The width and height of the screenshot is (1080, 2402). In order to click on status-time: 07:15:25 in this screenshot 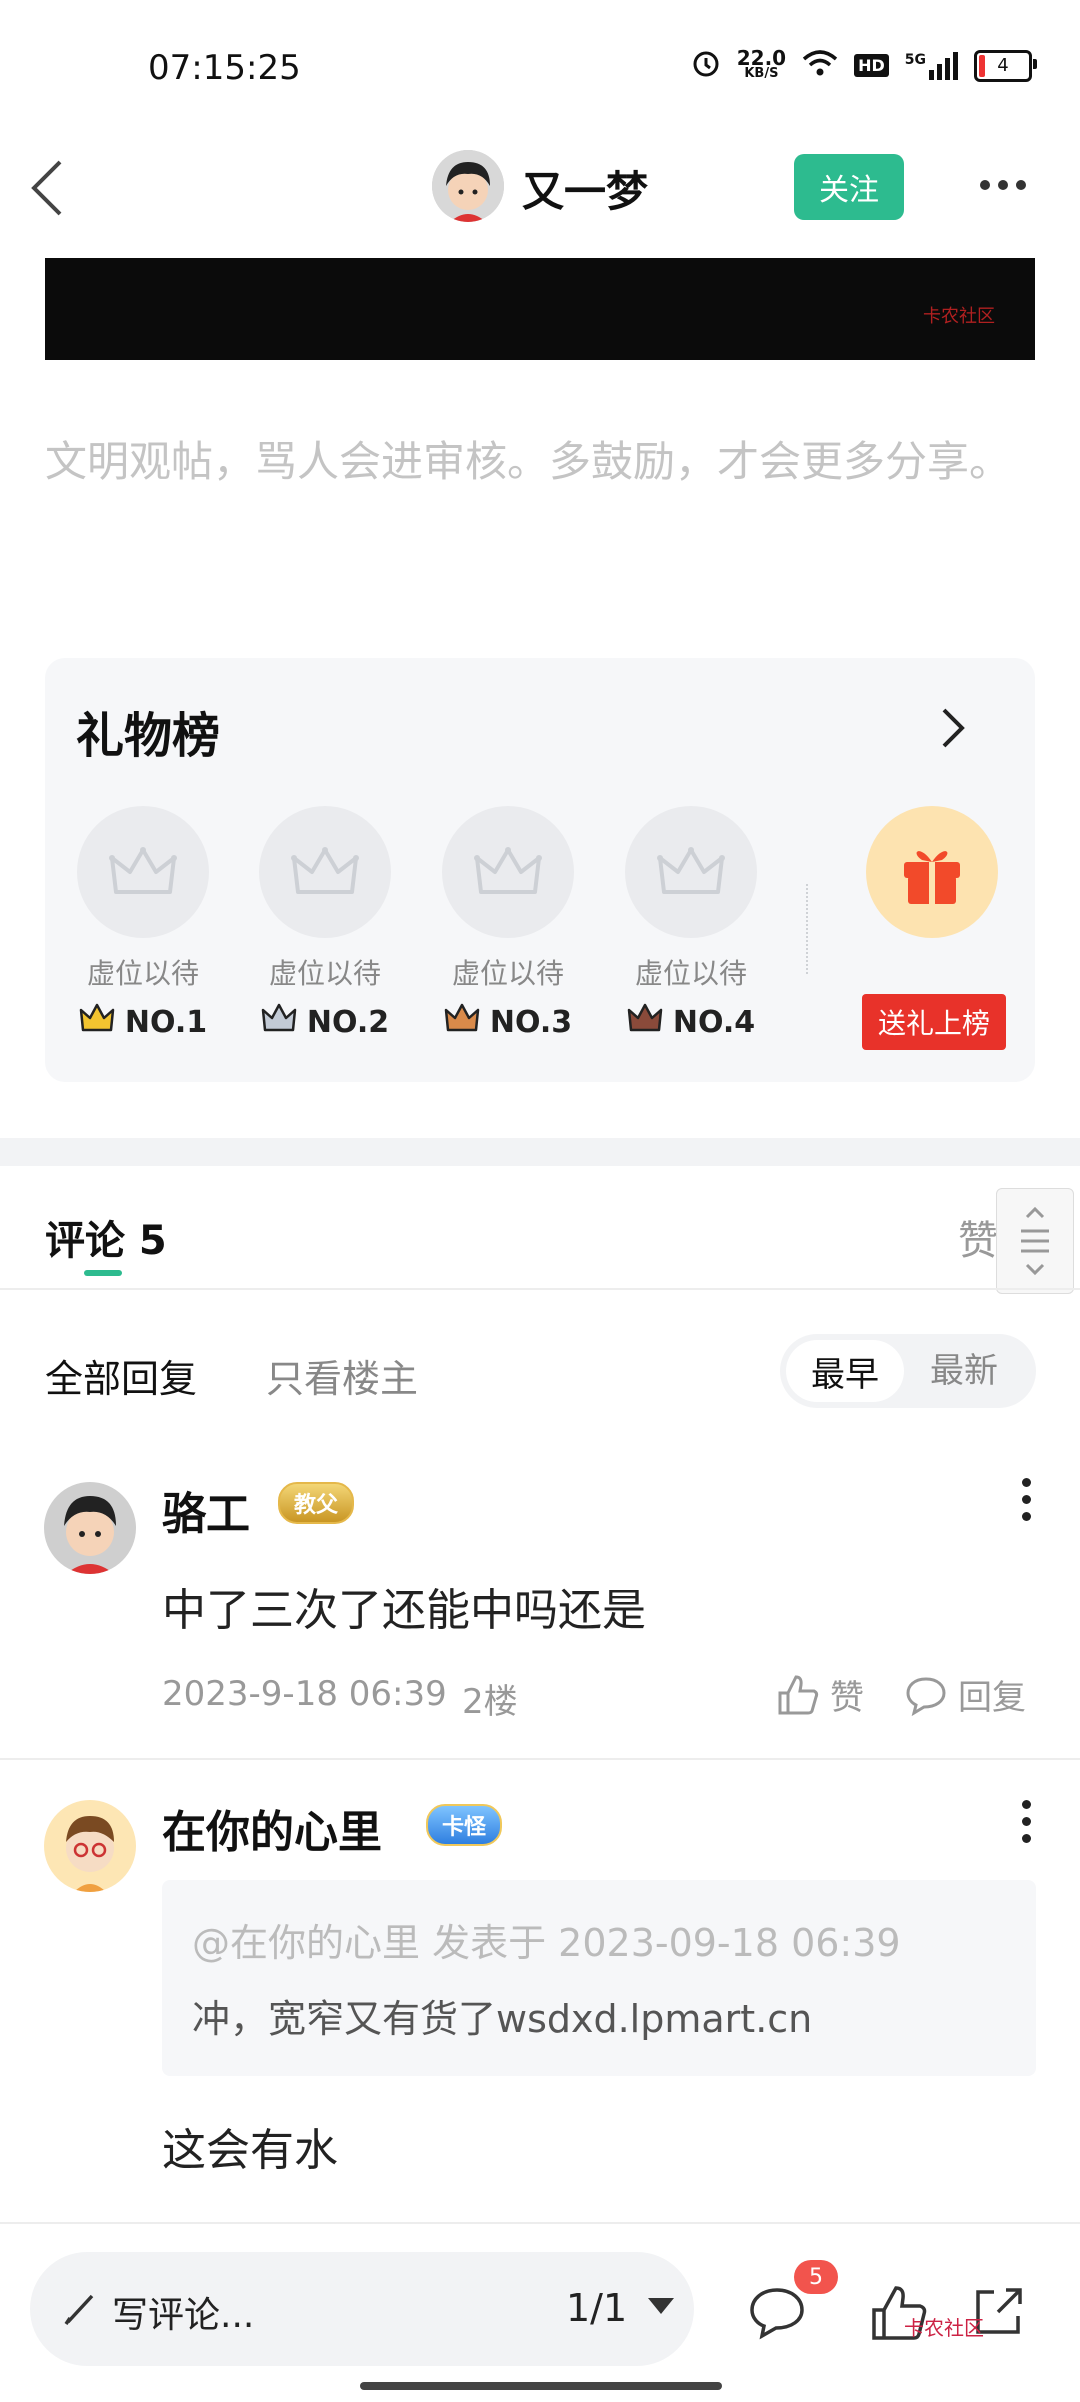, I will do `click(224, 68)`.